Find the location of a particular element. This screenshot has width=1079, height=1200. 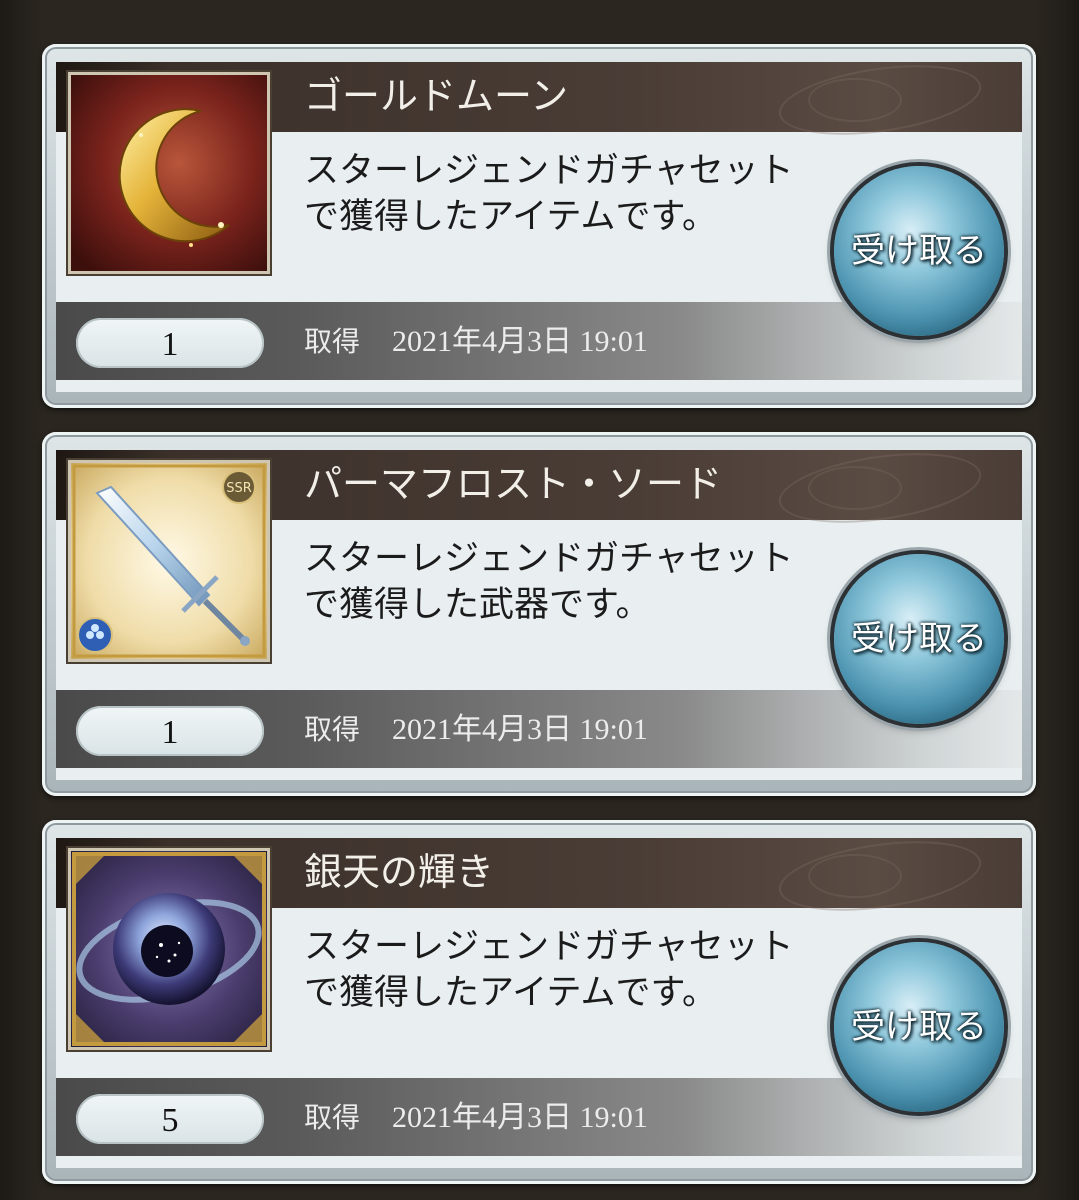

item-name: 銀天の輝き is located at coordinates (399, 872).